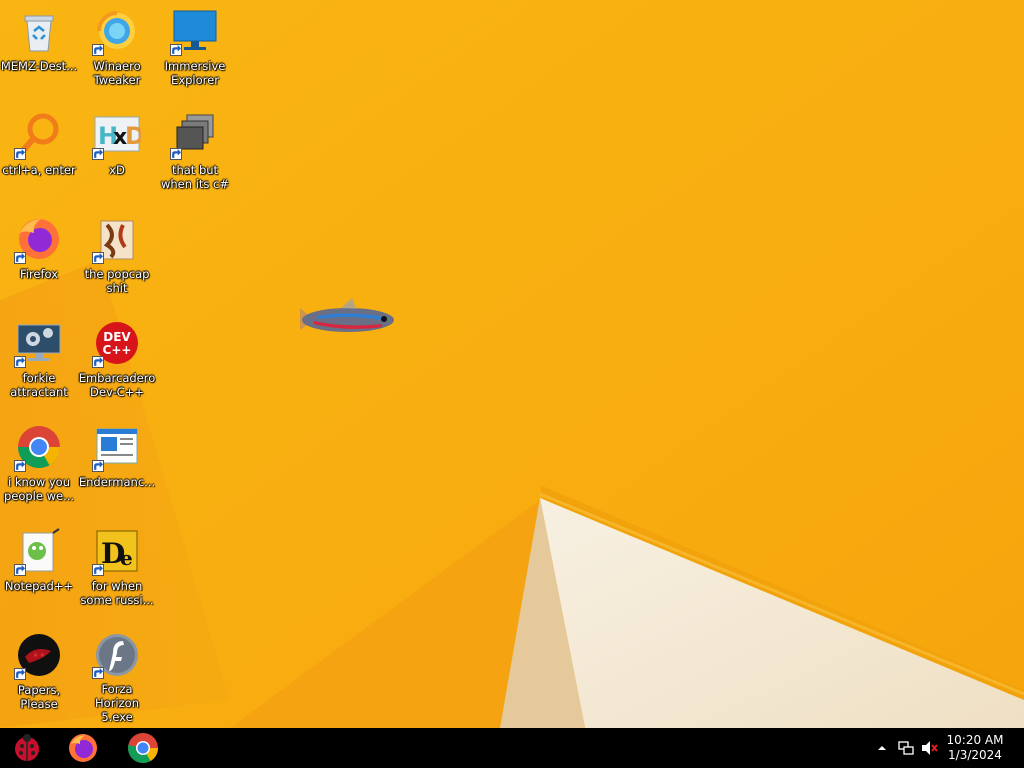  What do you see at coordinates (117, 239) in the screenshot?
I see `popcap-icon` at bounding box center [117, 239].